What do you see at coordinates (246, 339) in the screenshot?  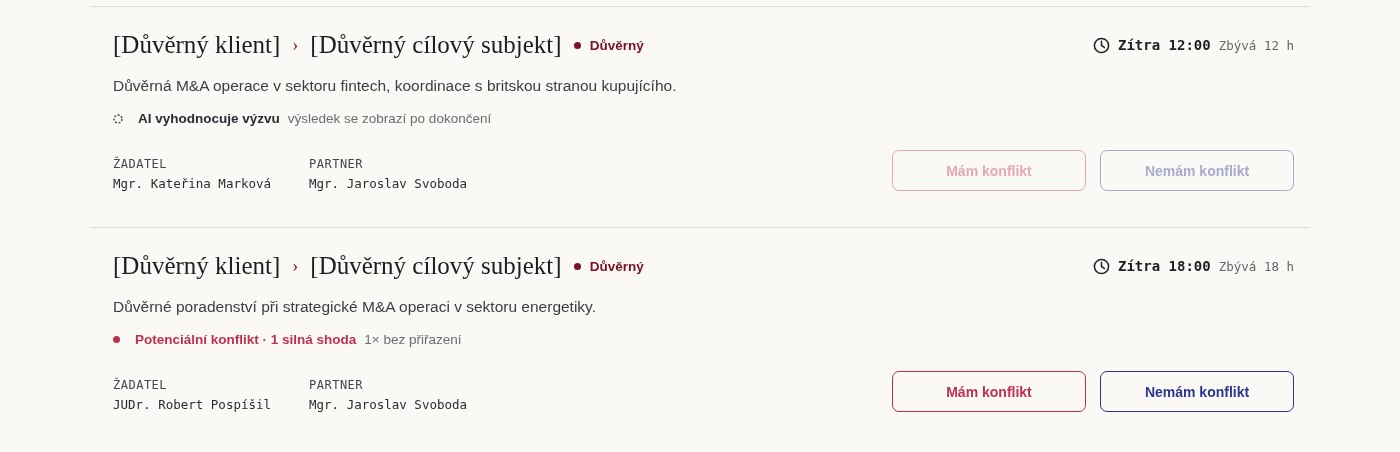 I see `status-label: Potenciální konflikt · 1 silná shoda` at bounding box center [246, 339].